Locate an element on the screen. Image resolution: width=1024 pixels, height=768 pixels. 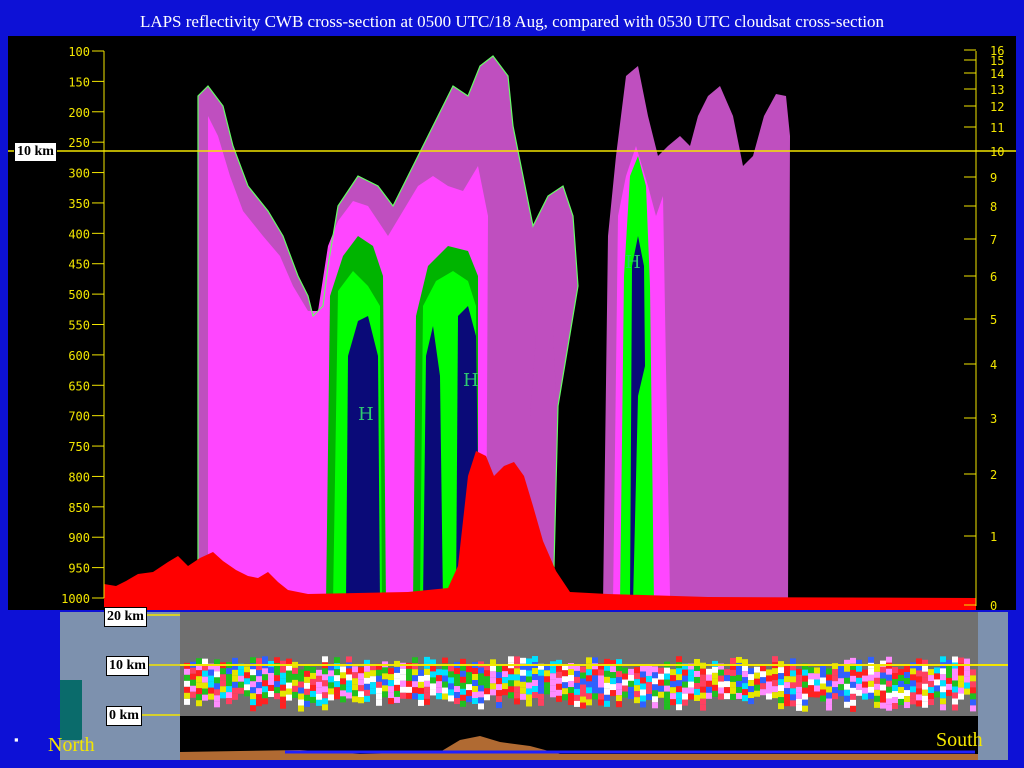
cs-20km-label: 20 km is located at coordinates (125, 617).